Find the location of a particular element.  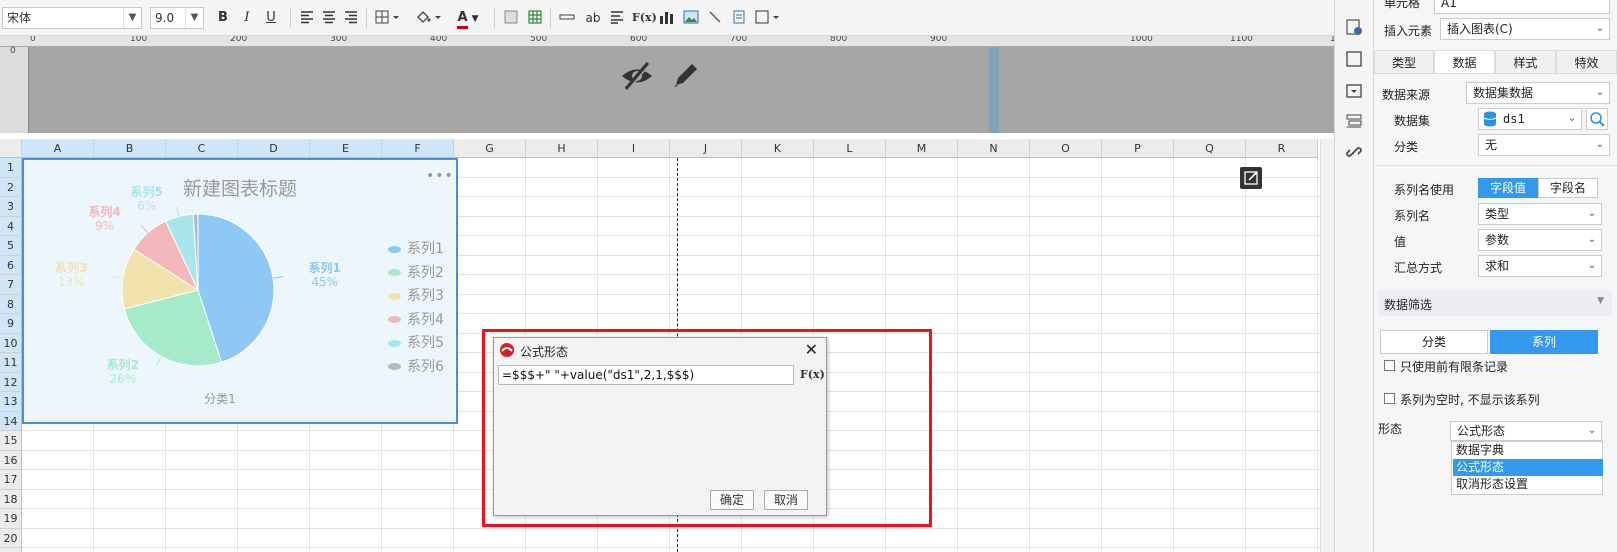

tab-effect: 特效 is located at coordinates (1586, 62).